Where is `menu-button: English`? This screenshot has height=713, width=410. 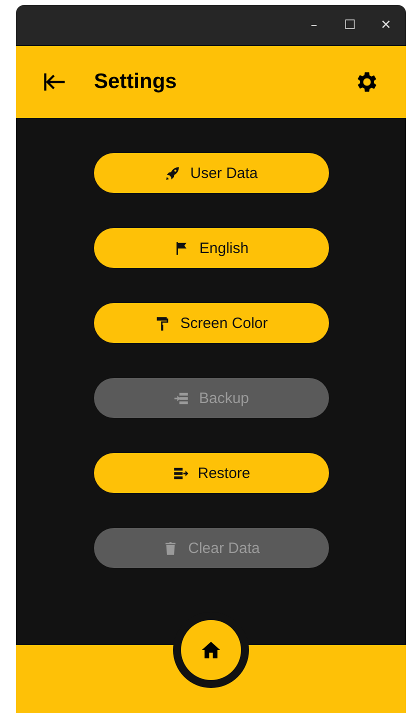
menu-button: English is located at coordinates (211, 248).